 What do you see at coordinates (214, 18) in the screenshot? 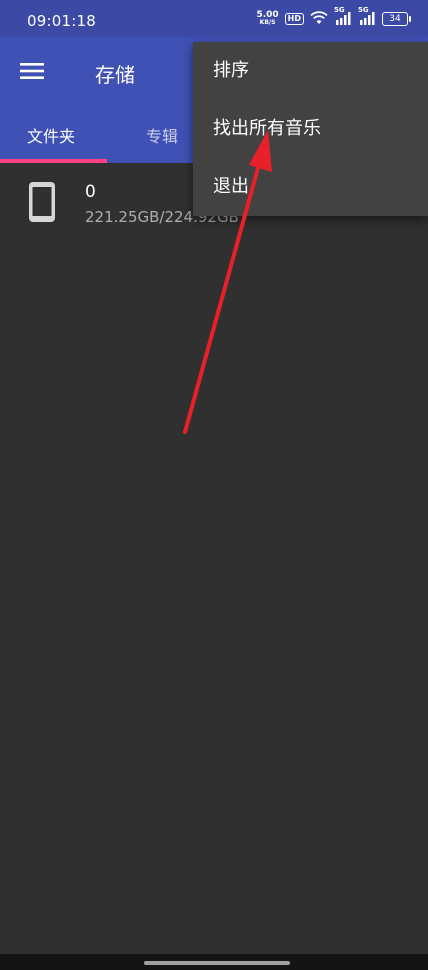
I see `status-bar: 09:01:18 5.00 KB/S HD 5G 5G 34` at bounding box center [214, 18].